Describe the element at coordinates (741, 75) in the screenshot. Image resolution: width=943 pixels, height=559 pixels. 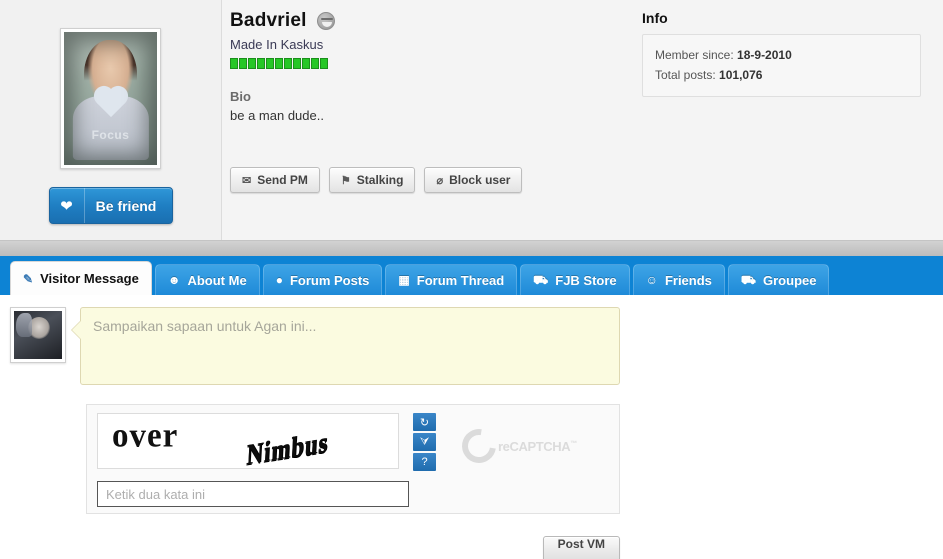
I see `total-posts-value: 101,076` at that location.